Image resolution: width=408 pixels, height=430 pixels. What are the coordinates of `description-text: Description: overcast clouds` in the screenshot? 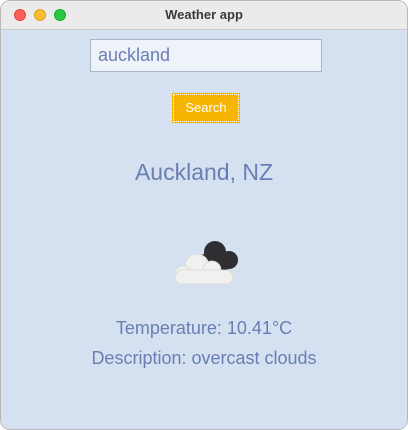 It's located at (204, 358).